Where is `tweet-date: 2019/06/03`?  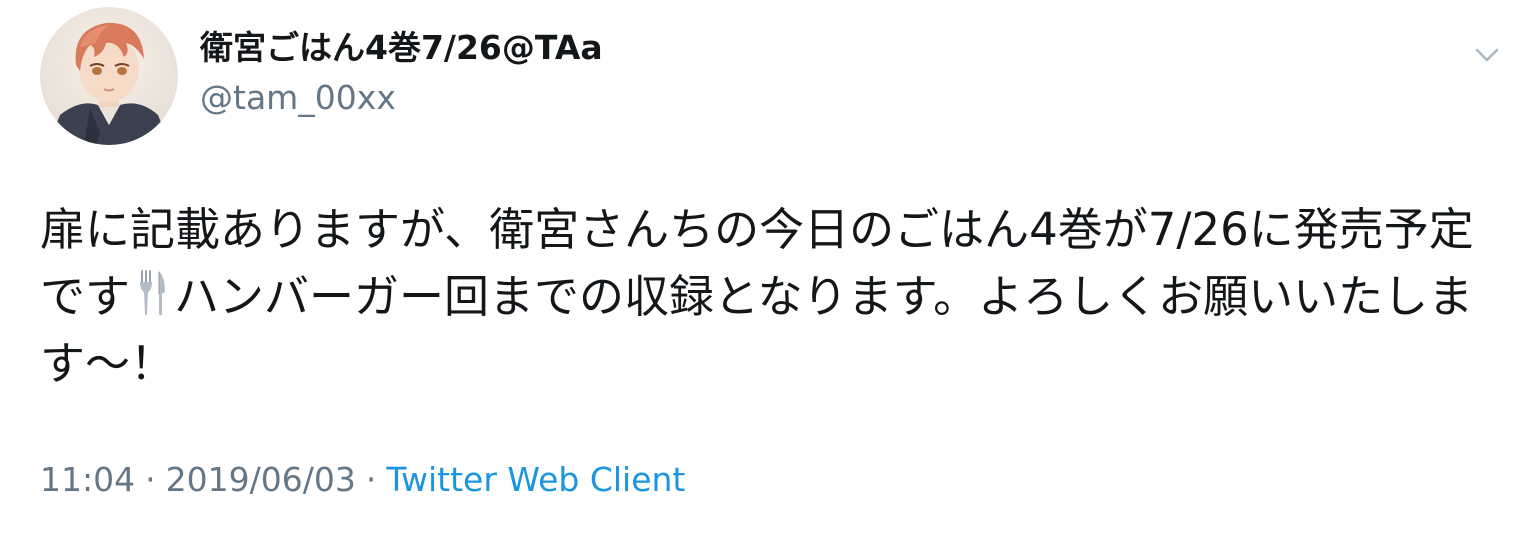 tweet-date: 2019/06/03 is located at coordinates (261, 479).